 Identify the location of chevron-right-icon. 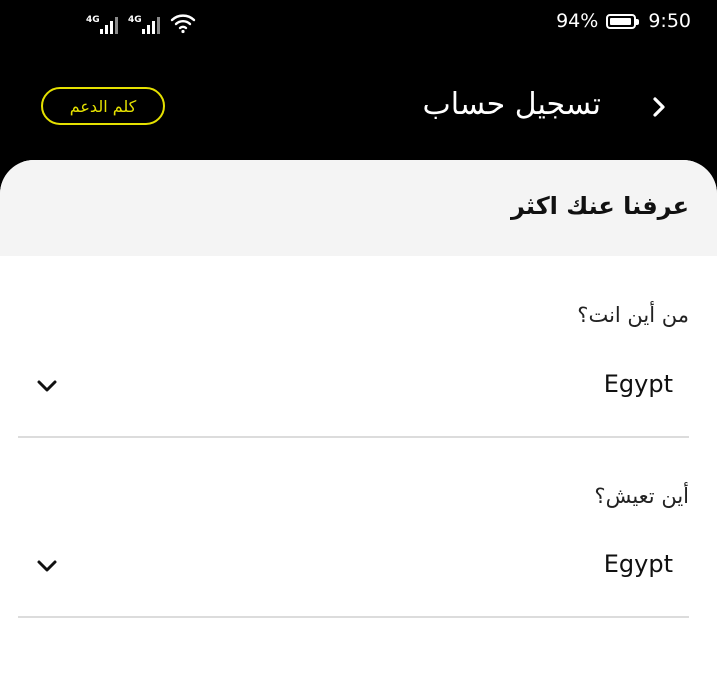
(659, 107).